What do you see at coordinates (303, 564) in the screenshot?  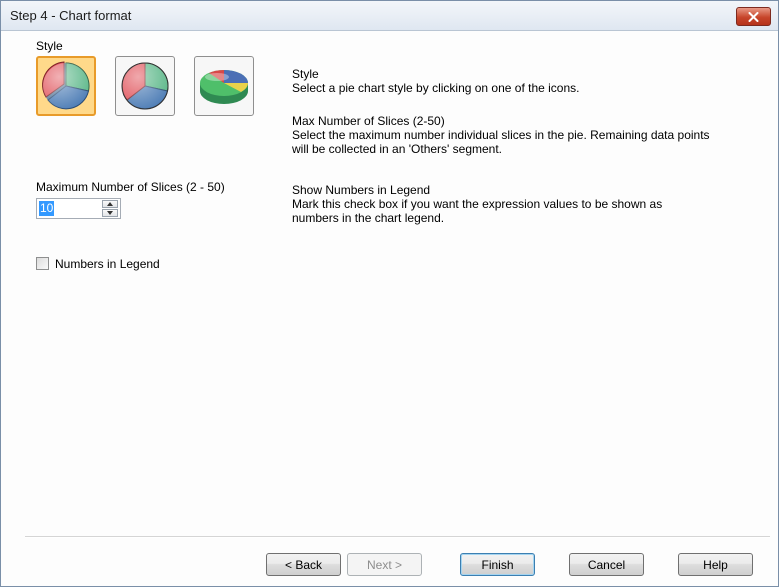 I see `back-button: < Back` at bounding box center [303, 564].